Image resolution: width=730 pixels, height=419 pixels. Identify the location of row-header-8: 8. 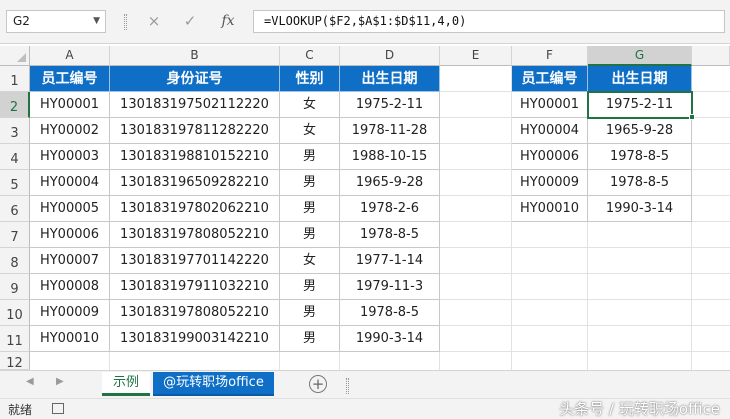
(15, 261).